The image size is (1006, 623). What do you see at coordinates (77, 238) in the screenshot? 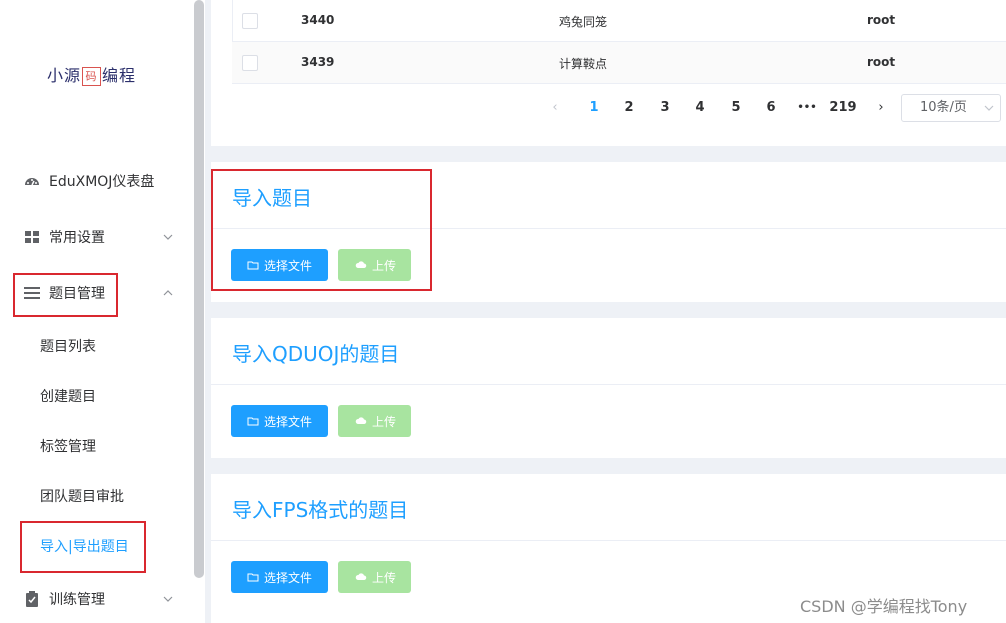
I see `sidebar-item-label: 常用设置` at bounding box center [77, 238].